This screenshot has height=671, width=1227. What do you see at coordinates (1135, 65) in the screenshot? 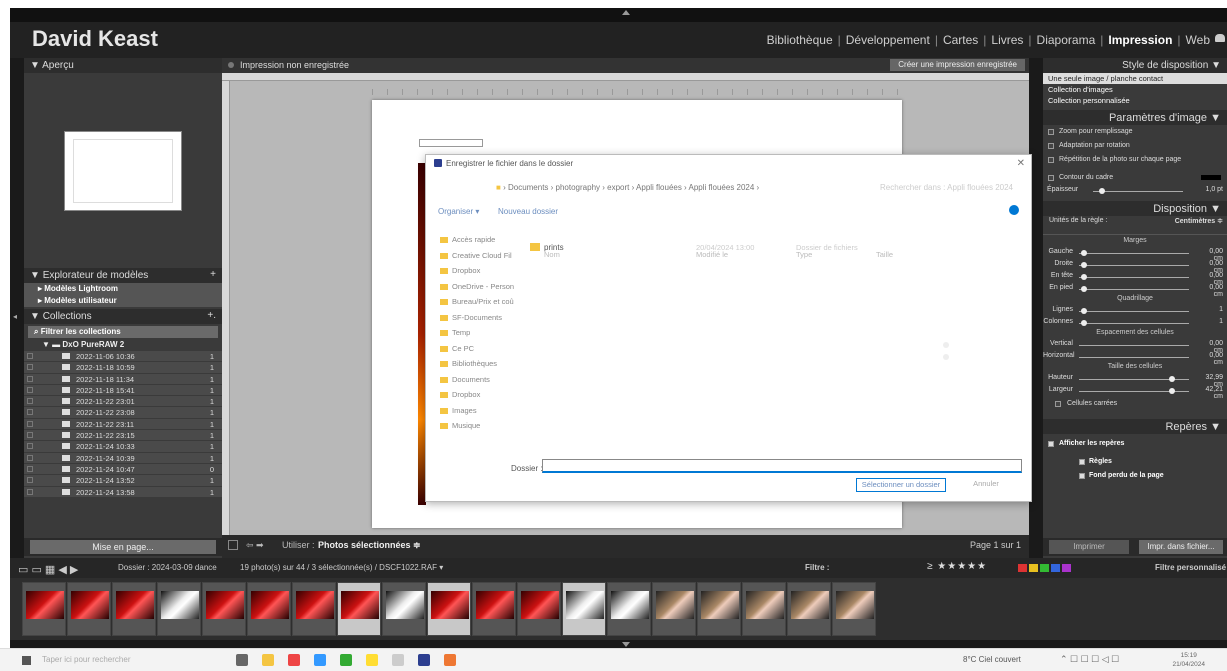
I see `layout-style-header: Style de disposition ▼` at bounding box center [1135, 65].